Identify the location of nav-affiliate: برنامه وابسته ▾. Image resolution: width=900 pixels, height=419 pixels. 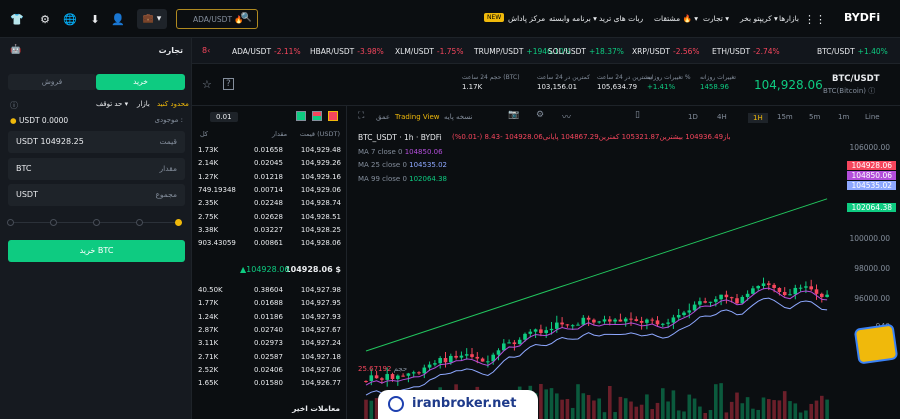
(573, 18).